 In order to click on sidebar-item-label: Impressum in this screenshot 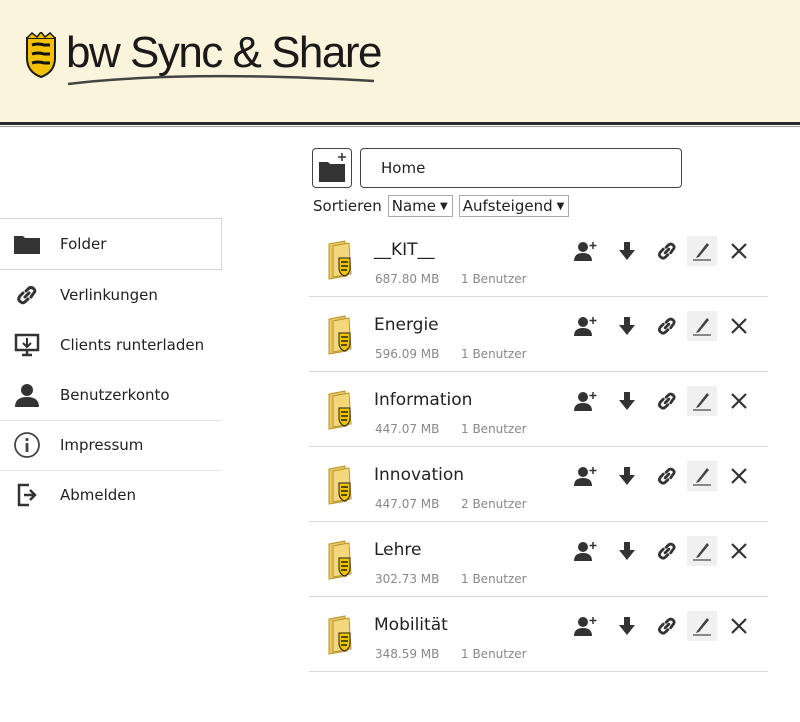, I will do `click(102, 445)`.